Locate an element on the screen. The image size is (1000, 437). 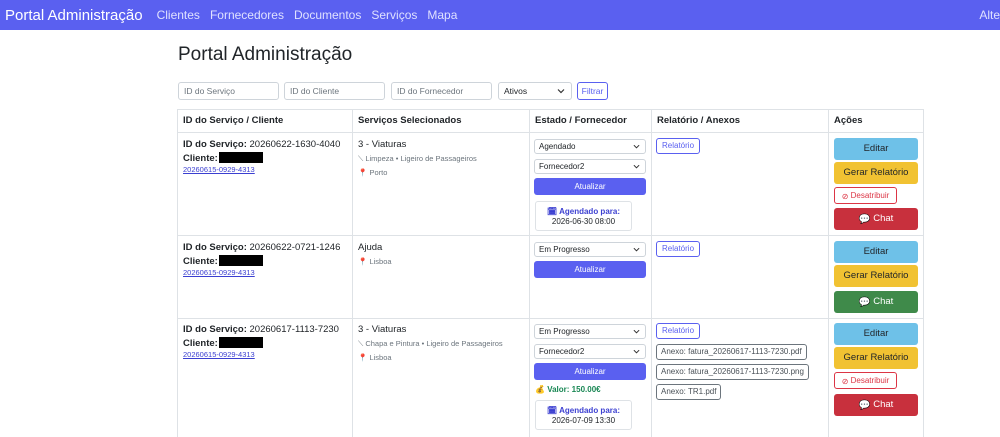
services-detail: Chapa e Pintura • Ligeiro de Passageiros is located at coordinates (434, 343).